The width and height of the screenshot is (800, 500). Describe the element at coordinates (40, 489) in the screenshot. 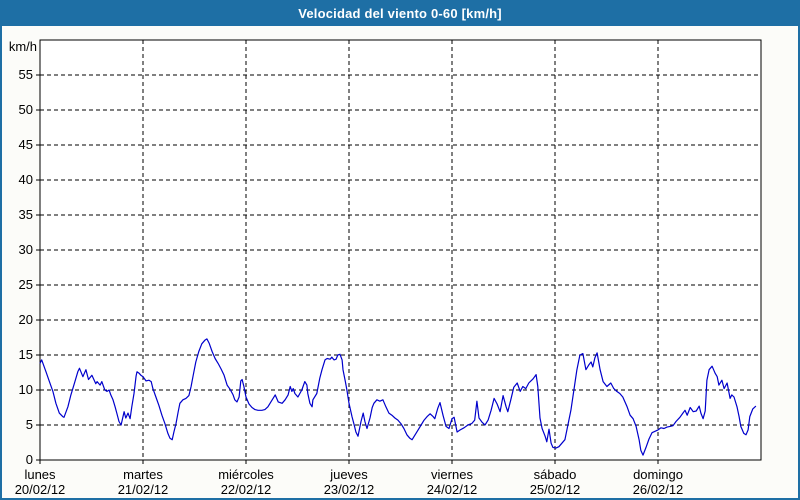

I see `x-day-date-label: 20/02/12` at that location.